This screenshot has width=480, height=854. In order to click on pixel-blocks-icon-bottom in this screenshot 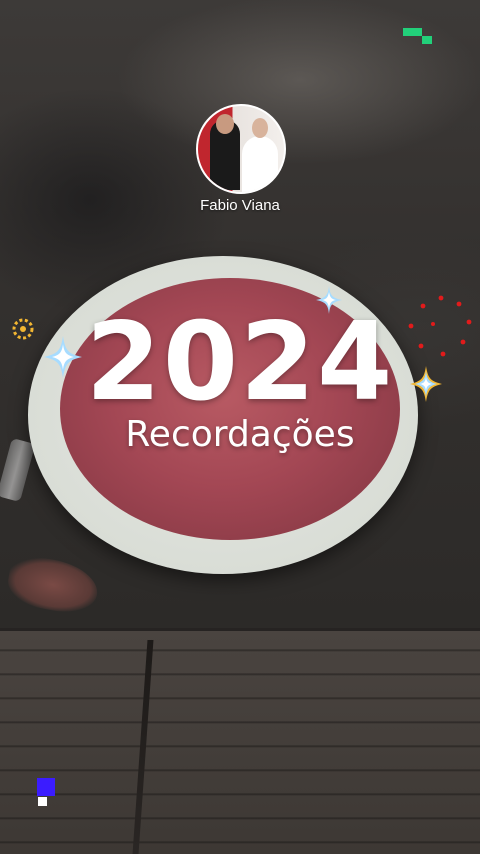, I will do `click(46, 792)`.